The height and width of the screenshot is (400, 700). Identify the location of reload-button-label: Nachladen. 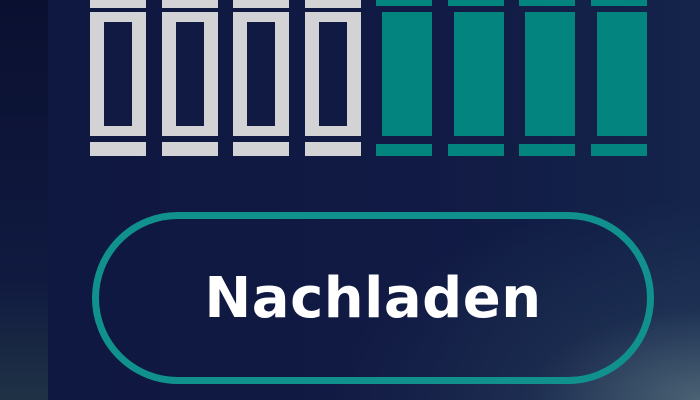
(373, 298).